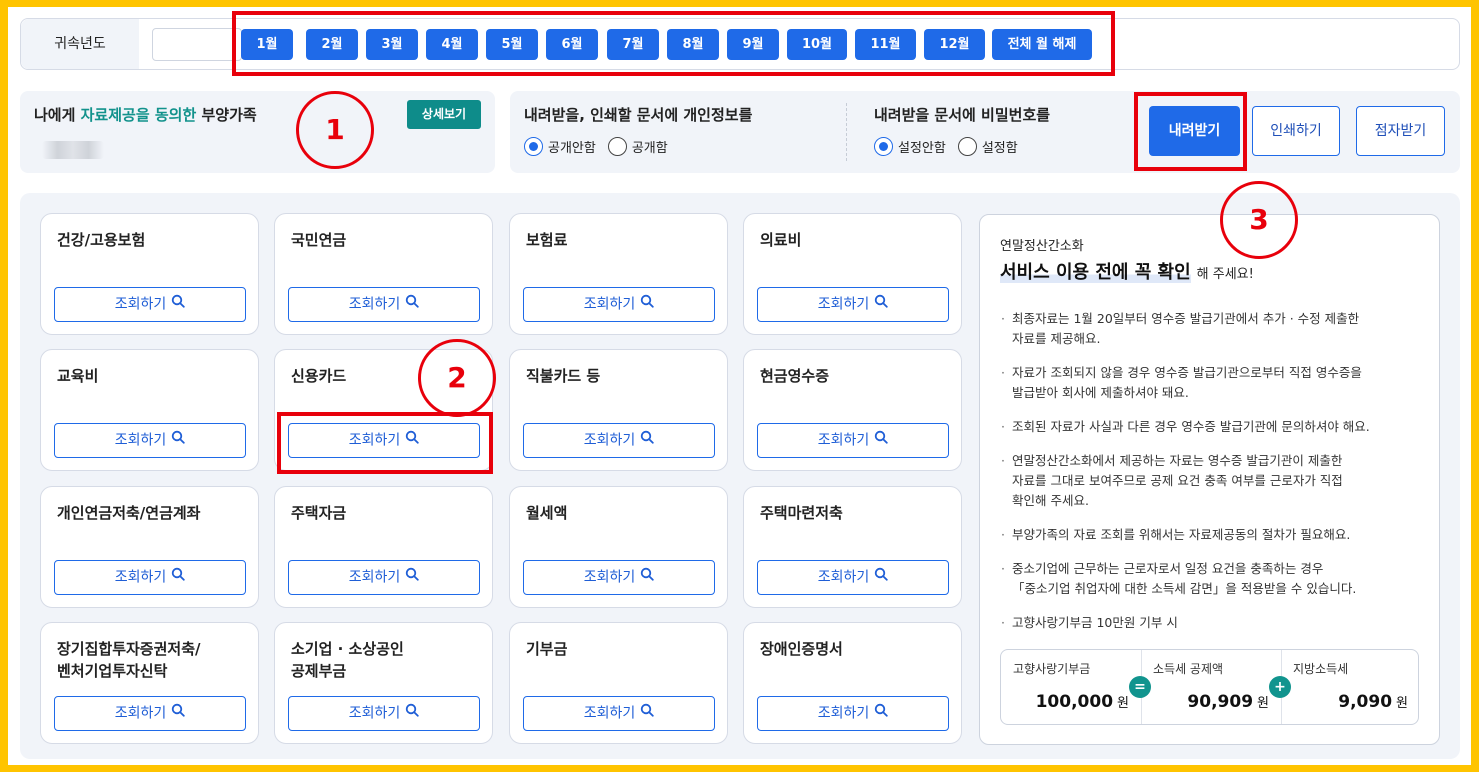 The image size is (1479, 772). What do you see at coordinates (57, 115) in the screenshot?
I see `dependents-title-pre: 나에게` at bounding box center [57, 115].